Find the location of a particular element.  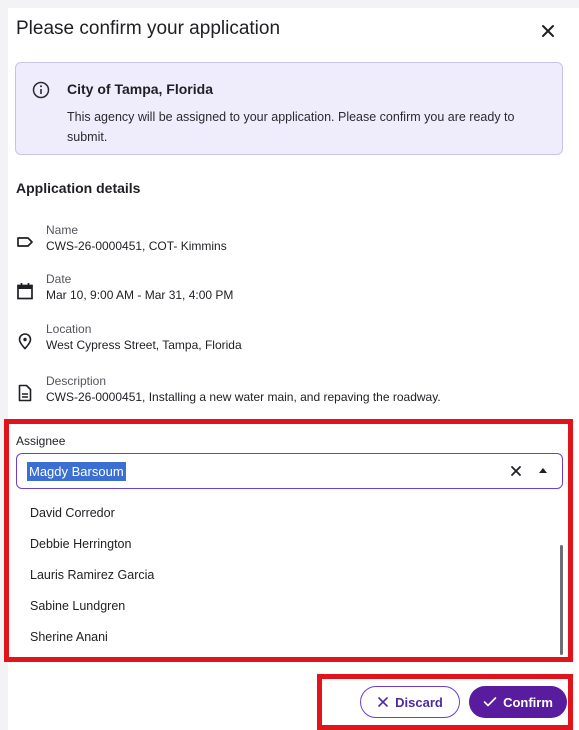

confirm-button: Confirm is located at coordinates (518, 702).